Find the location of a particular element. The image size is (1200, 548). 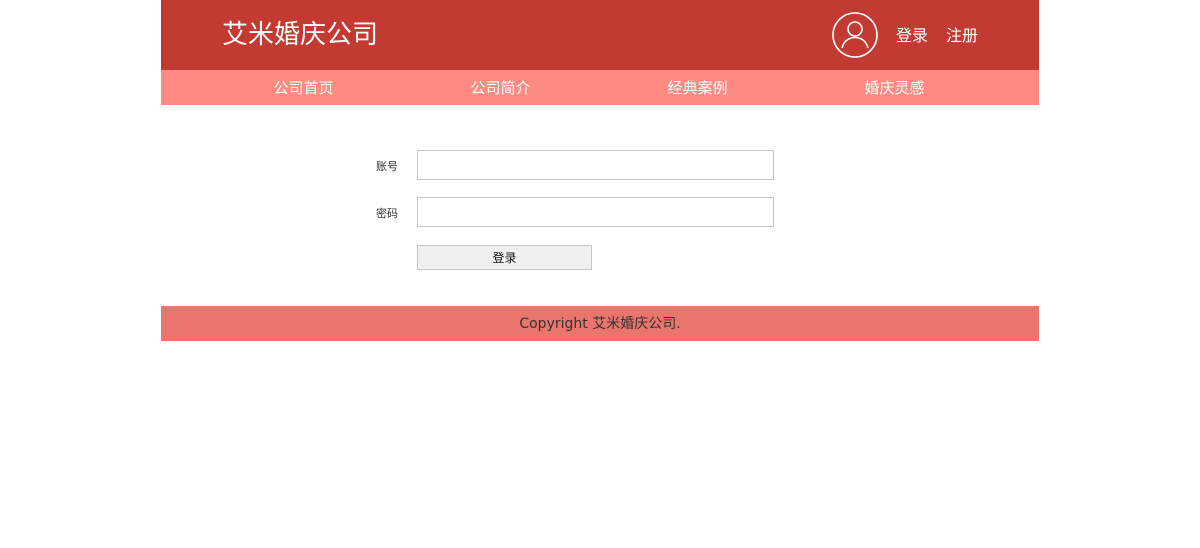

user-avatar-icon is located at coordinates (855, 35).